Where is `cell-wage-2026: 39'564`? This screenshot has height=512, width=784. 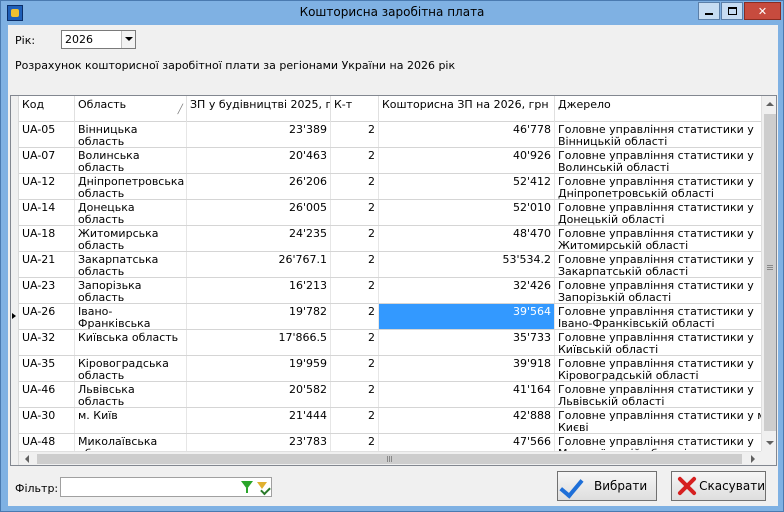
cell-wage-2026: 39'564 is located at coordinates (467, 316).